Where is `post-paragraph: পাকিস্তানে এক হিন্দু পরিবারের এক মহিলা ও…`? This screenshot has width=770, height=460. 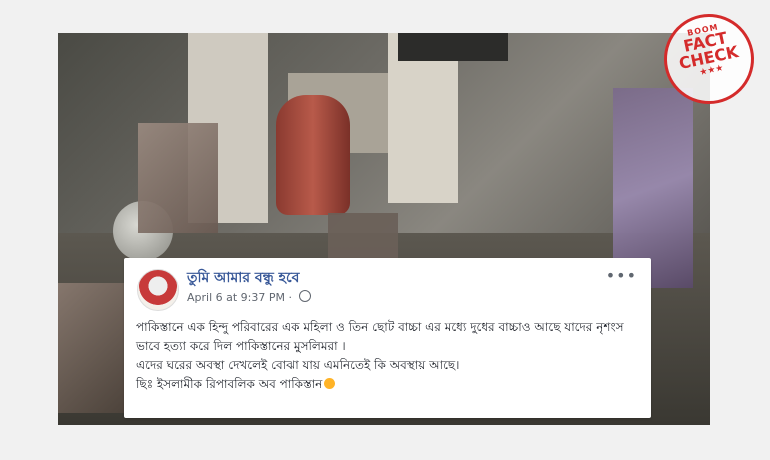
post-paragraph: পাকিস্তানে এক হিন্দু পরিবারের এক মহিলা ও… is located at coordinates (380, 336).